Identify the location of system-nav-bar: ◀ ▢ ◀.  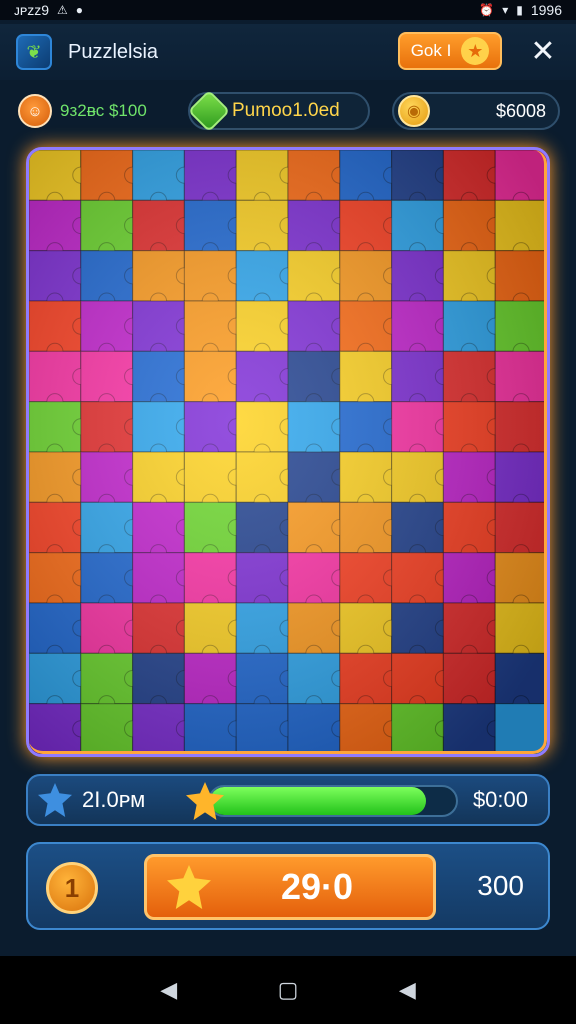
(288, 990).